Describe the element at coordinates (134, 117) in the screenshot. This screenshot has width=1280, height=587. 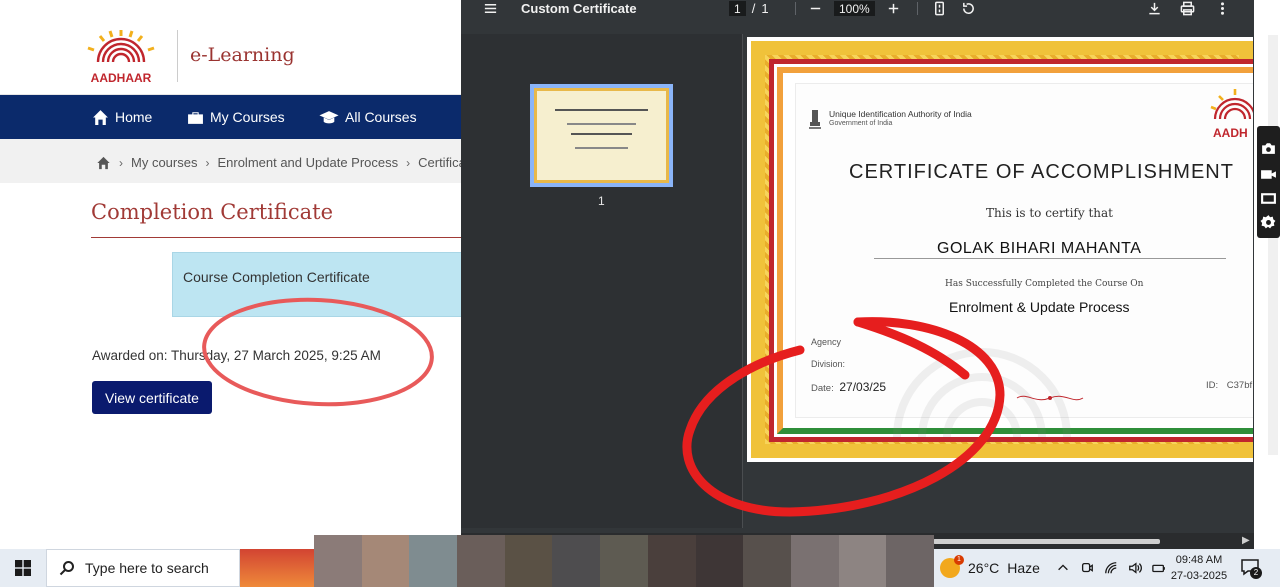
I see `nav-home-label: Home` at that location.